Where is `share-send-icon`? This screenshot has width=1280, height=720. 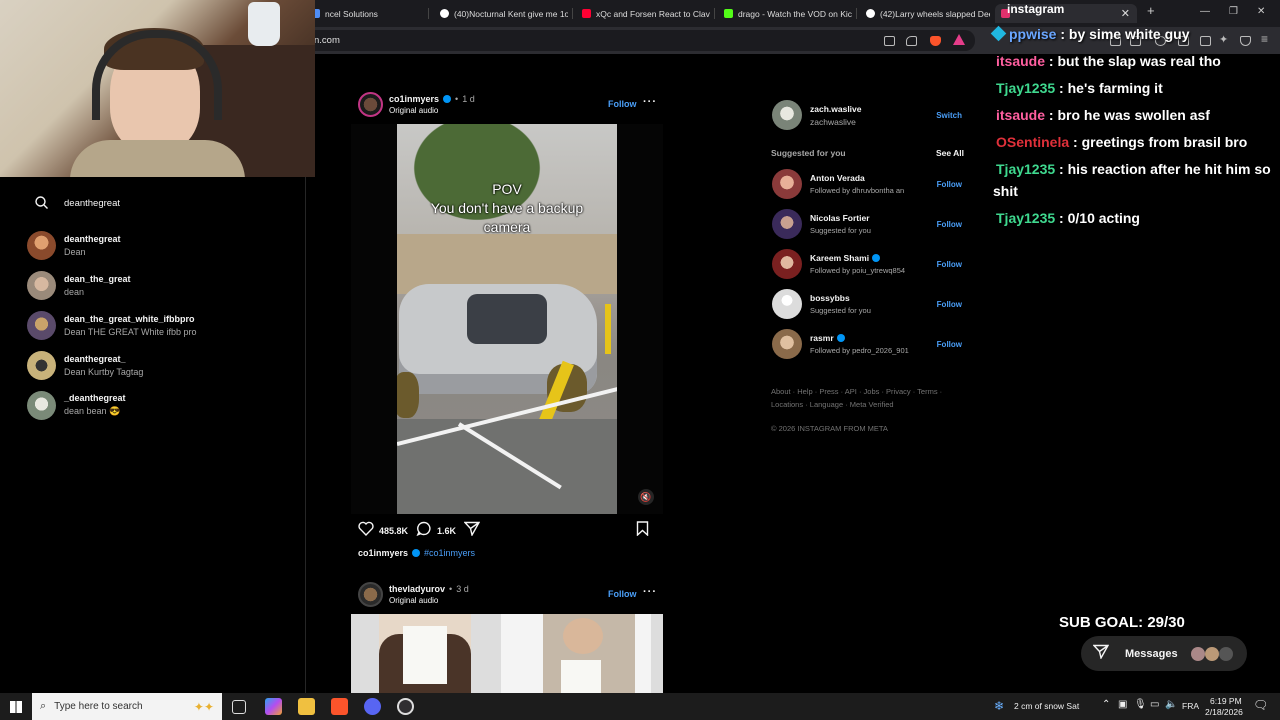 share-send-icon is located at coordinates (472, 531).